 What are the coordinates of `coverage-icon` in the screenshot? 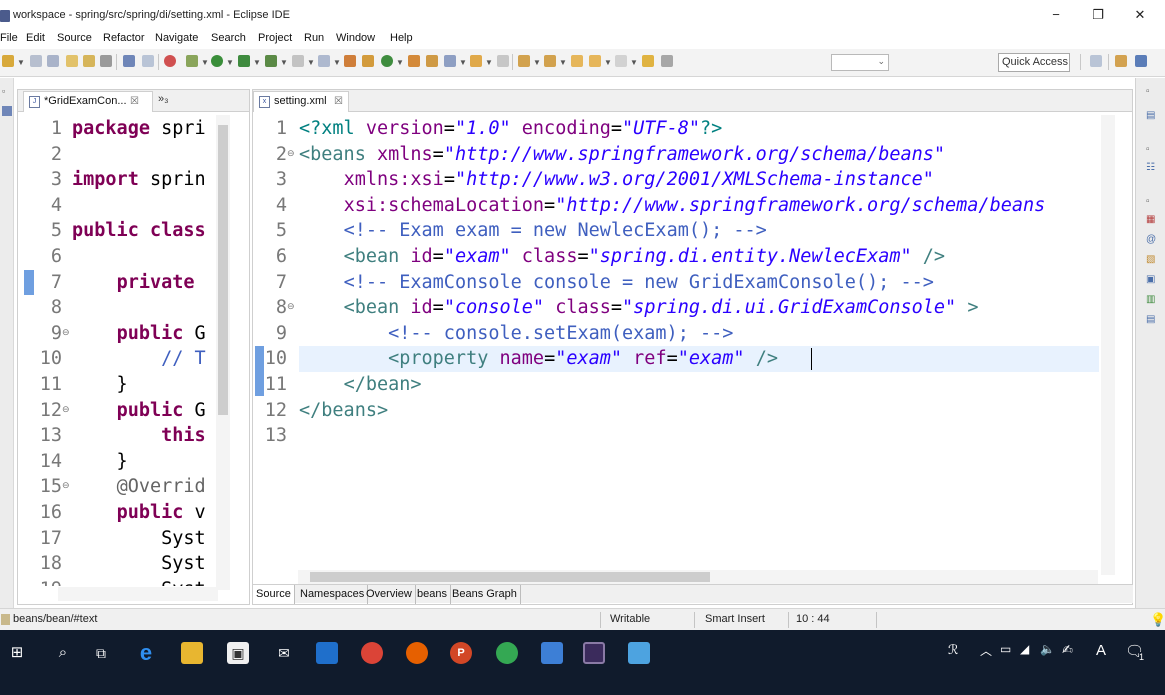 It's located at (244, 61).